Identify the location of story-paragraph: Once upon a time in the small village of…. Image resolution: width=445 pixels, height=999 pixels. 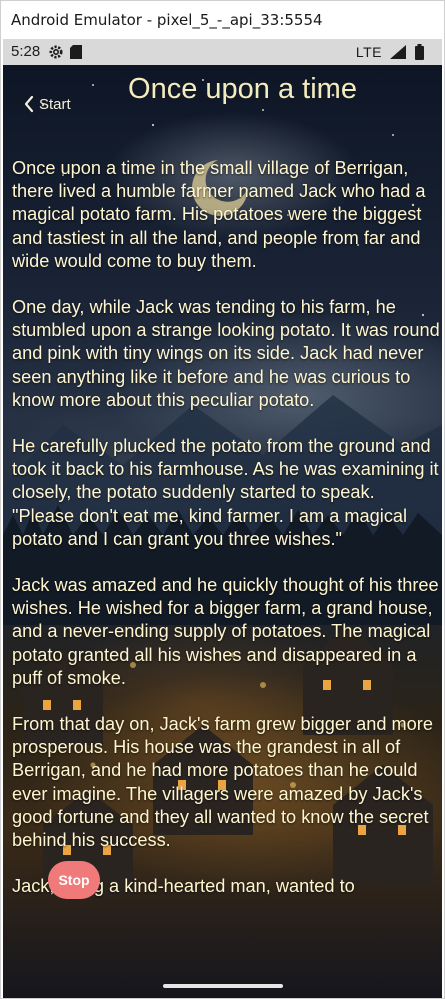
(219, 214).